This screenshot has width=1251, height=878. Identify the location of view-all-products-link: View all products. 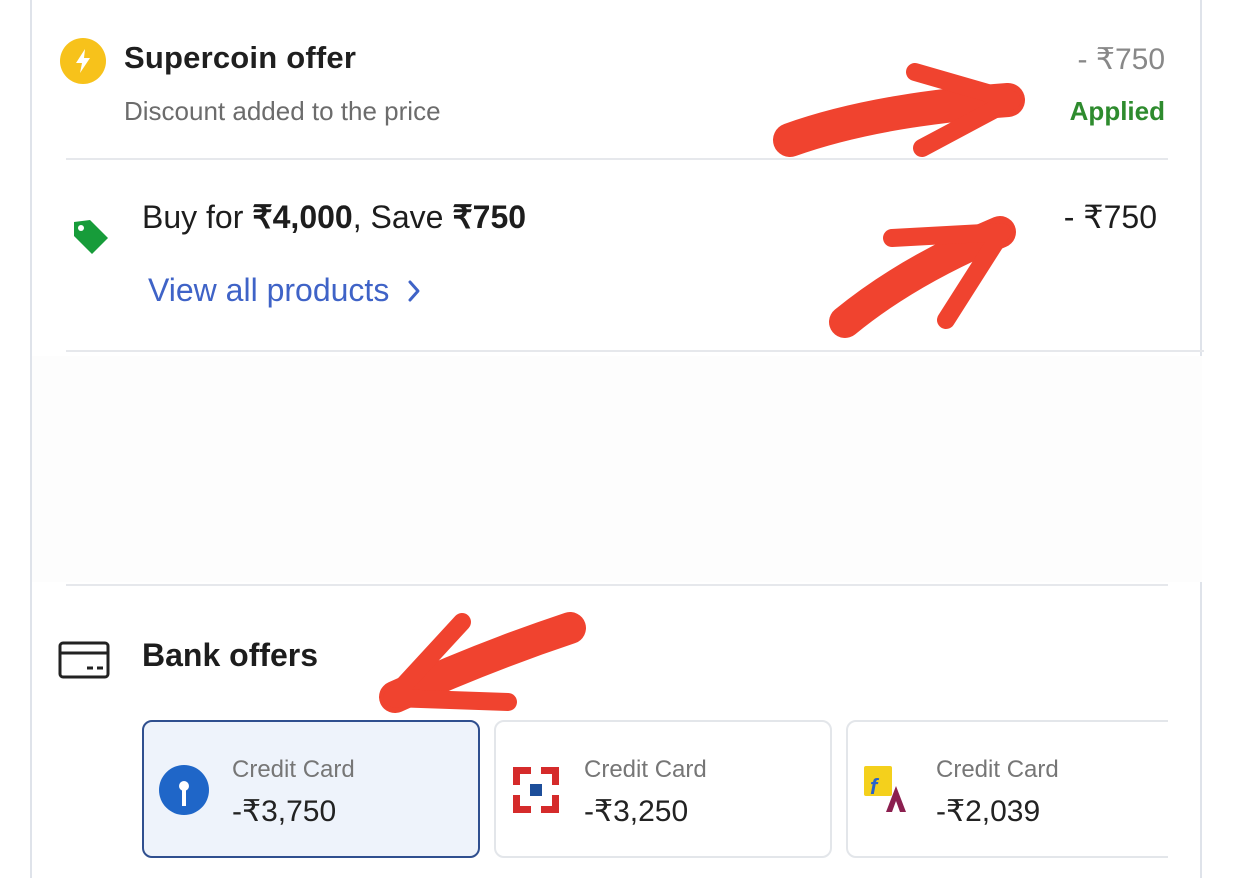
(284, 290).